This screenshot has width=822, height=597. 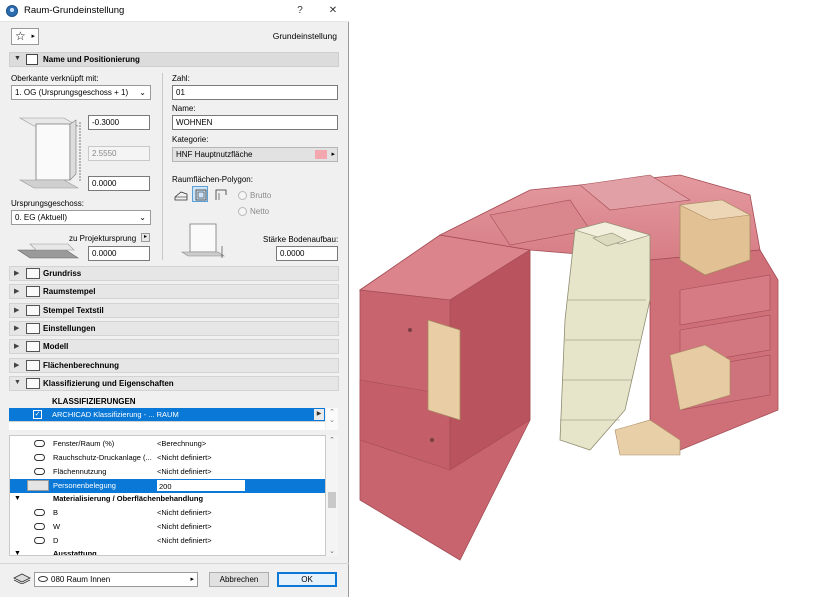 I want to click on polygon-net-button, so click(x=200, y=194).